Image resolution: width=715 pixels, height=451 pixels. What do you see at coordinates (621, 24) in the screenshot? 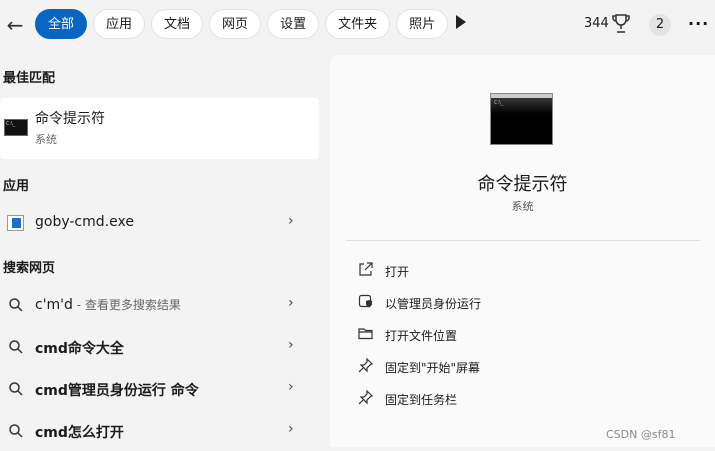
I see `rewards-trophy-icon` at bounding box center [621, 24].